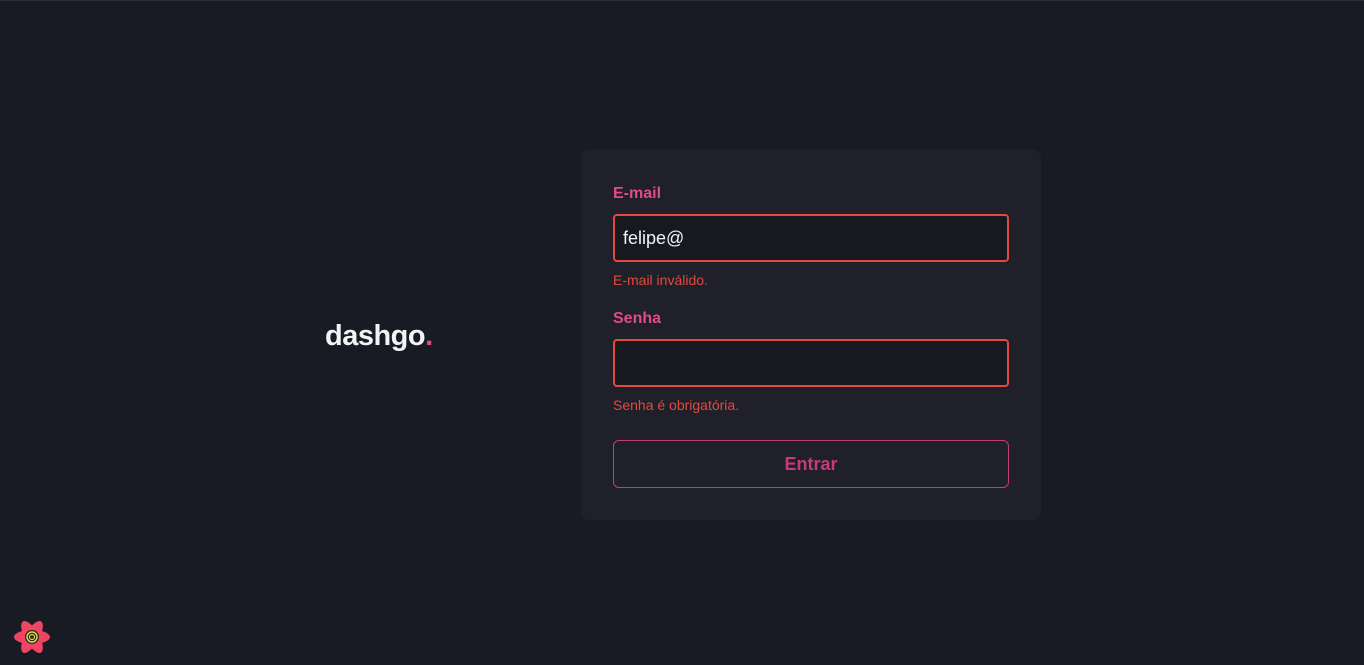 This screenshot has height=665, width=1364. I want to click on password-field, so click(811, 363).